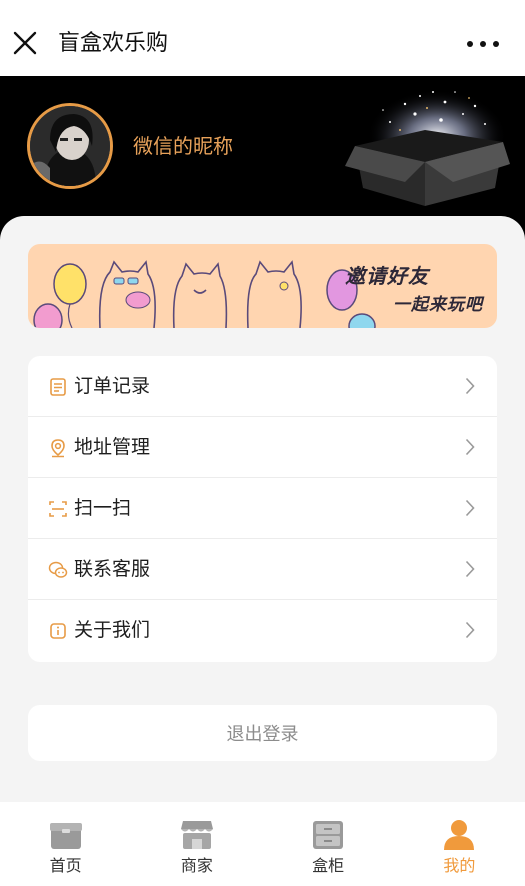 The width and height of the screenshot is (525, 886). What do you see at coordinates (438, 305) in the screenshot?
I see `banner-subtitle: 一起来玩吧` at bounding box center [438, 305].